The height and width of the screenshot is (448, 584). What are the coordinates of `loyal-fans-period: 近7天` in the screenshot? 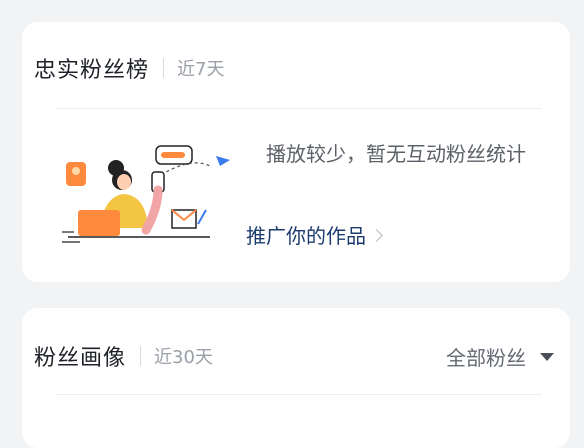 It's located at (201, 69).